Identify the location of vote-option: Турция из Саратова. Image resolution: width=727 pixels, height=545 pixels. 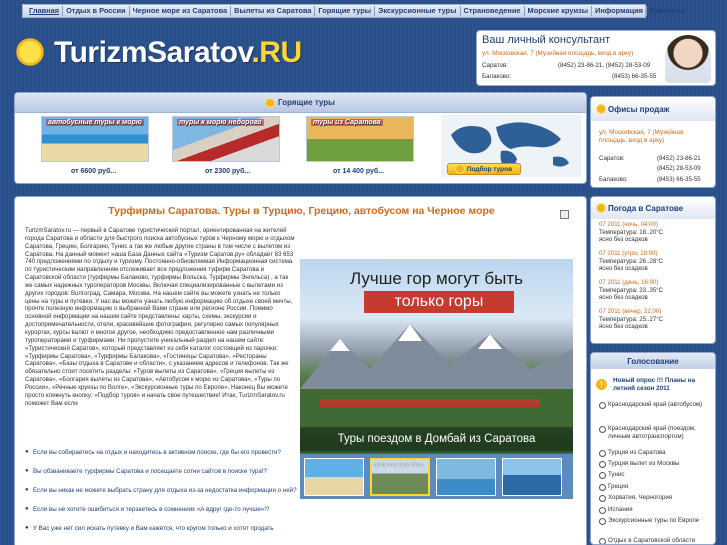
(656, 453).